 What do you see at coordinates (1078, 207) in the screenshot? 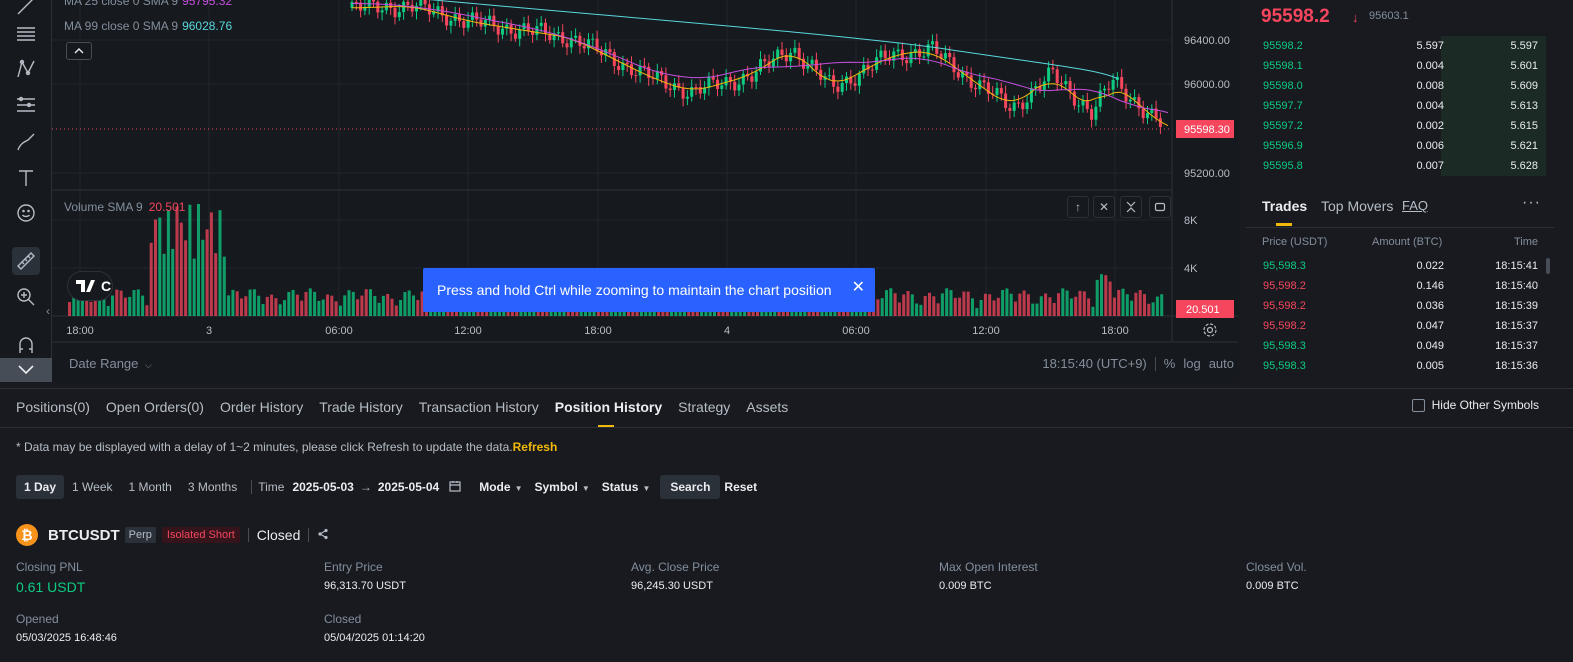
I see `pane-move-up-button: ↑` at bounding box center [1078, 207].